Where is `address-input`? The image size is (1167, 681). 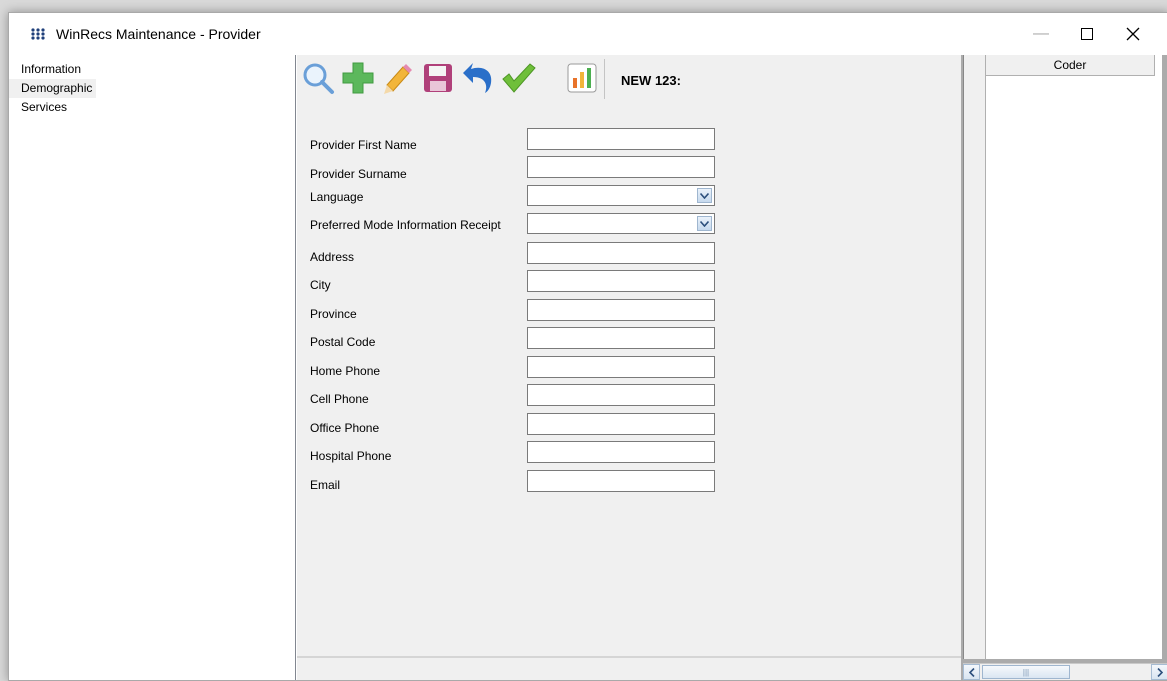
address-input is located at coordinates (621, 253).